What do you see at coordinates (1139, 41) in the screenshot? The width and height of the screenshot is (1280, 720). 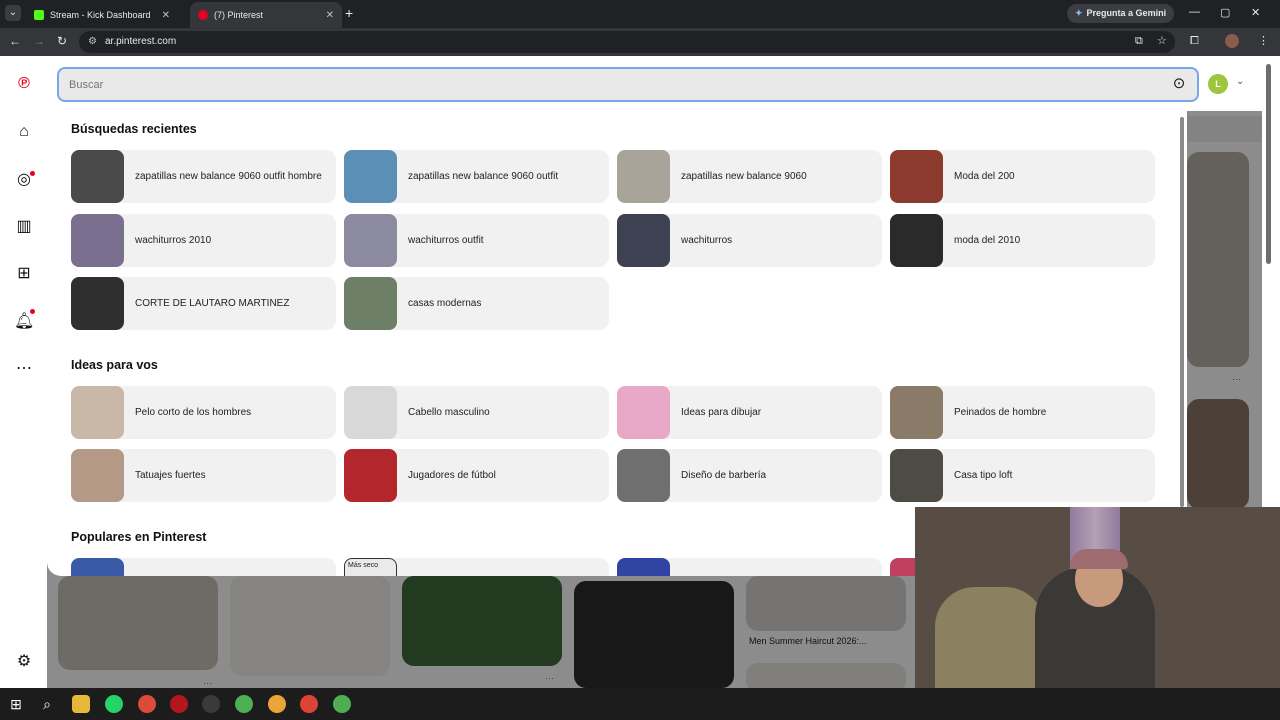 I see `install-app-icon: ⧉` at bounding box center [1139, 41].